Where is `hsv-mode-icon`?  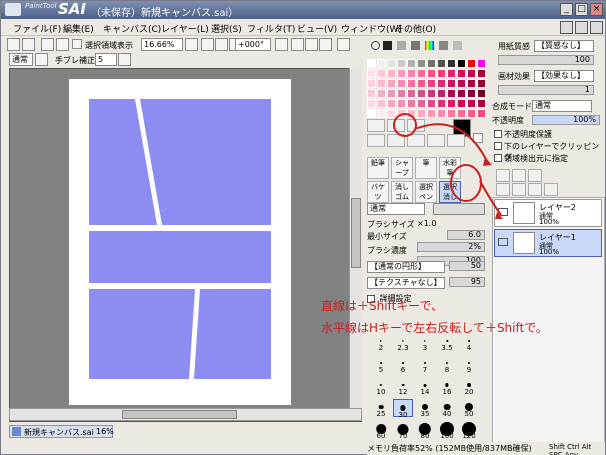
hsv-mode-icon is located at coordinates (401, 45).